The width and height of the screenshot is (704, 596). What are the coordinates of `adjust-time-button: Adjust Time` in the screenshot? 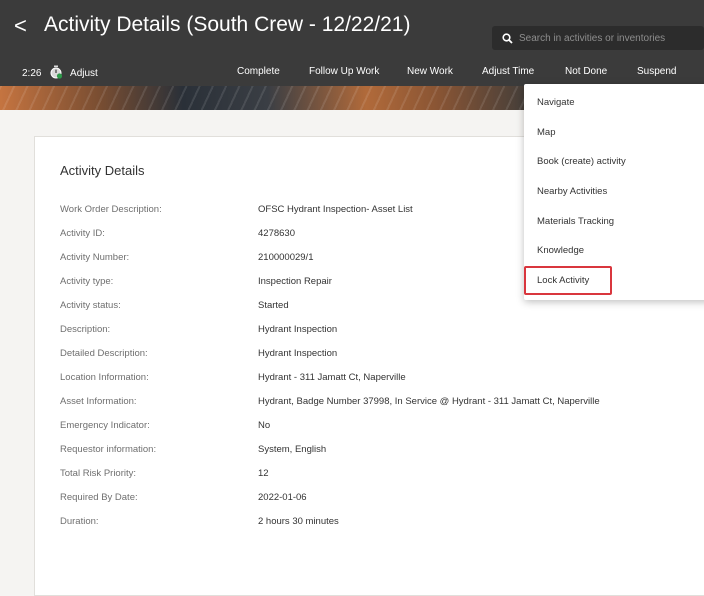 It's located at (508, 71).